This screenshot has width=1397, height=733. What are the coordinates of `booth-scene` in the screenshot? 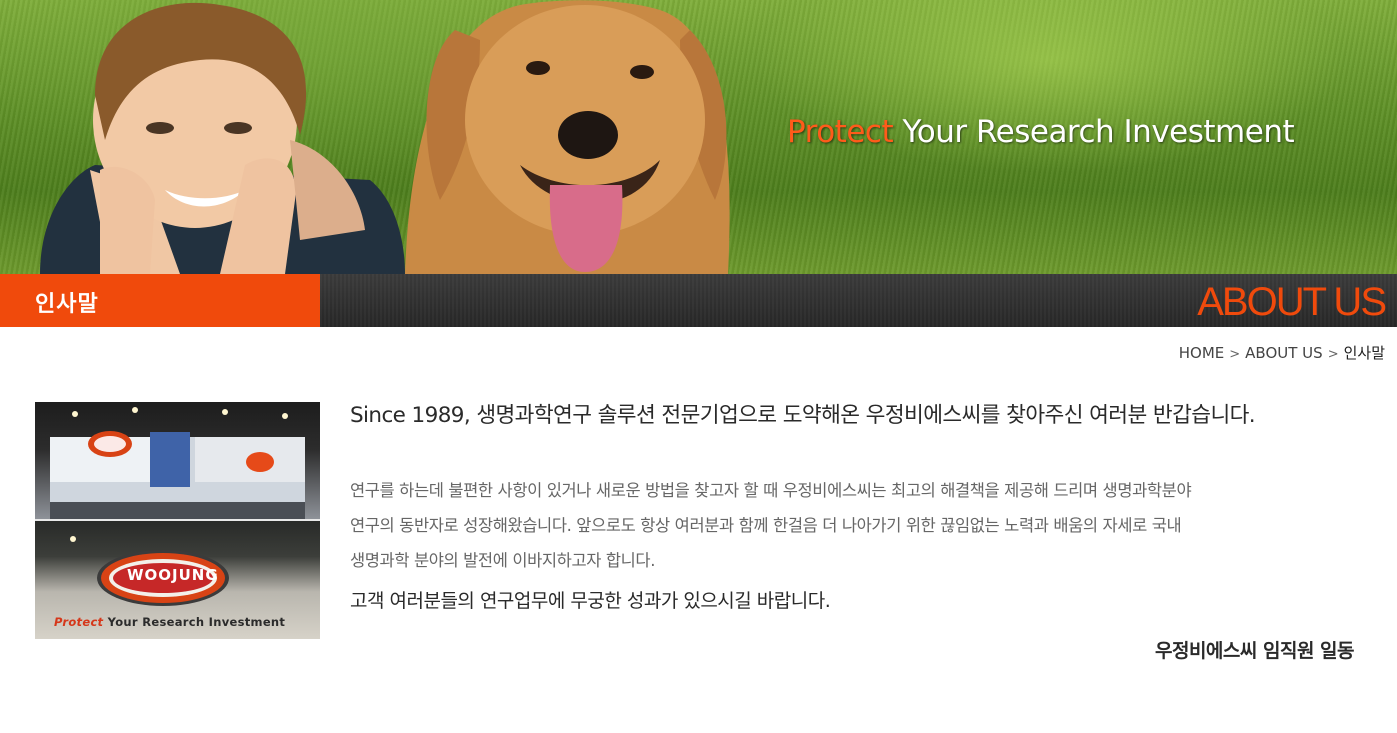 It's located at (177, 463).